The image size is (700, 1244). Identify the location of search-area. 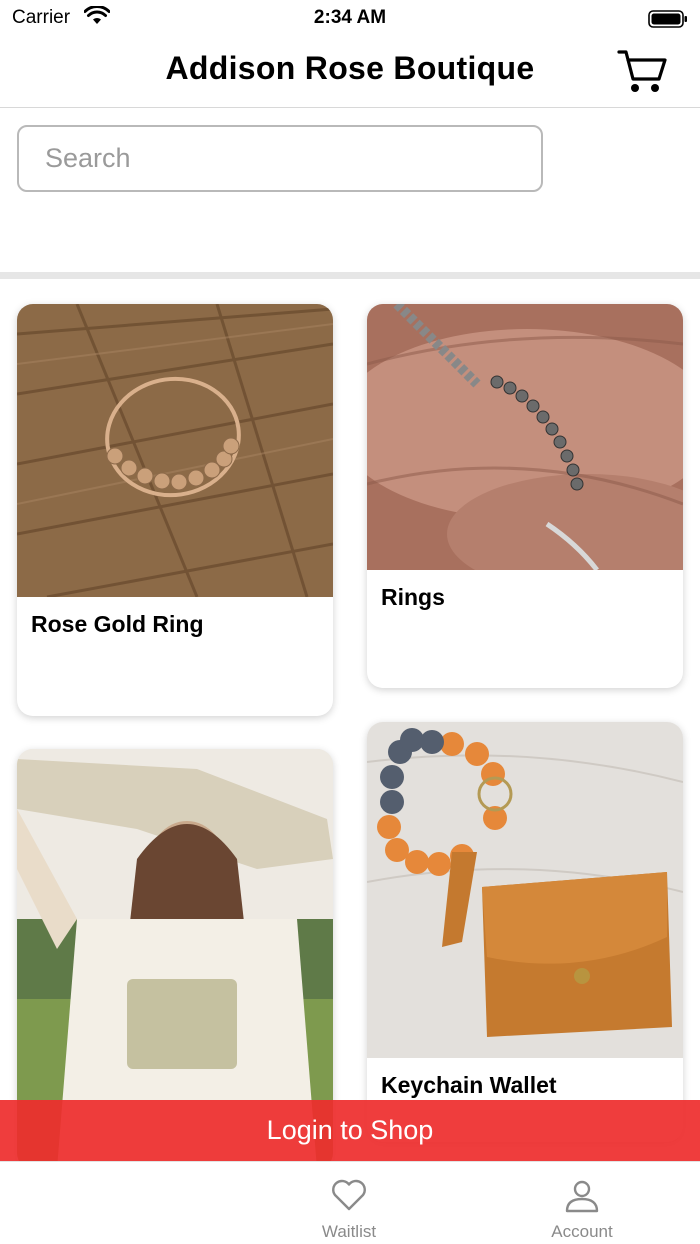
(350, 191).